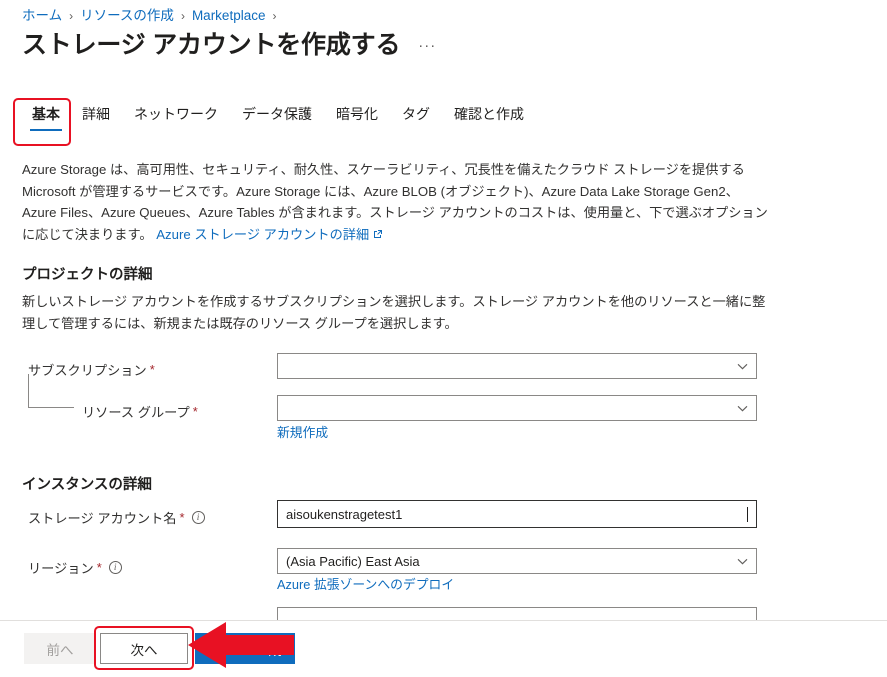 Image resolution: width=887 pixels, height=677 pixels. Describe the element at coordinates (102, 518) in the screenshot. I see `storage-account-name-label-text: ストレージ アカウント名` at that location.